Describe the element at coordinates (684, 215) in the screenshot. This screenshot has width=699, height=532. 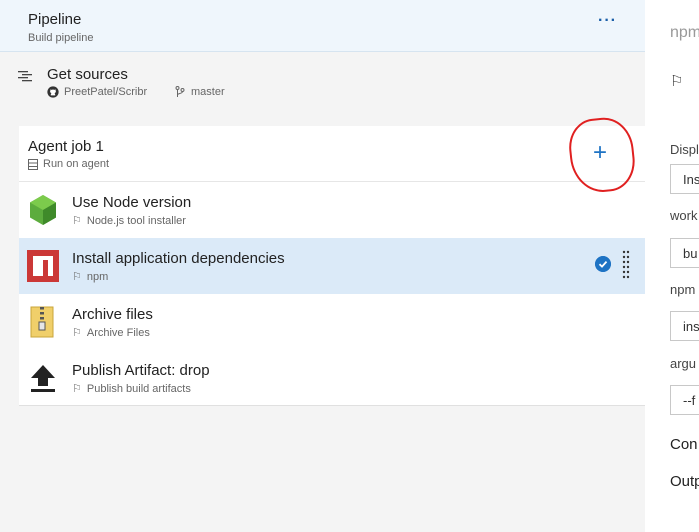
I see `working-folder-label: work` at that location.